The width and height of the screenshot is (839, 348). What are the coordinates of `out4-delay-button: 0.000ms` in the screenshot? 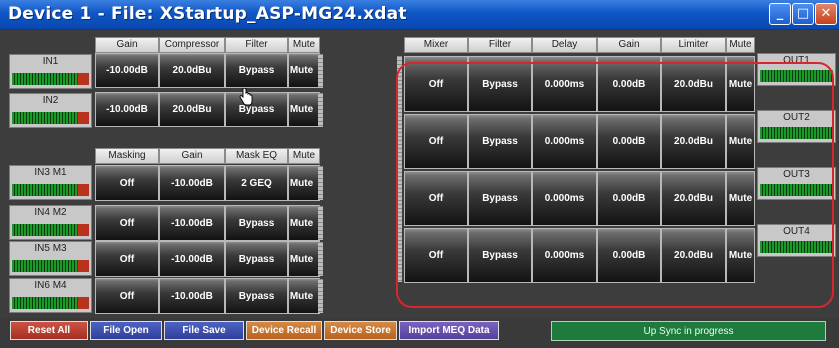 It's located at (564, 255).